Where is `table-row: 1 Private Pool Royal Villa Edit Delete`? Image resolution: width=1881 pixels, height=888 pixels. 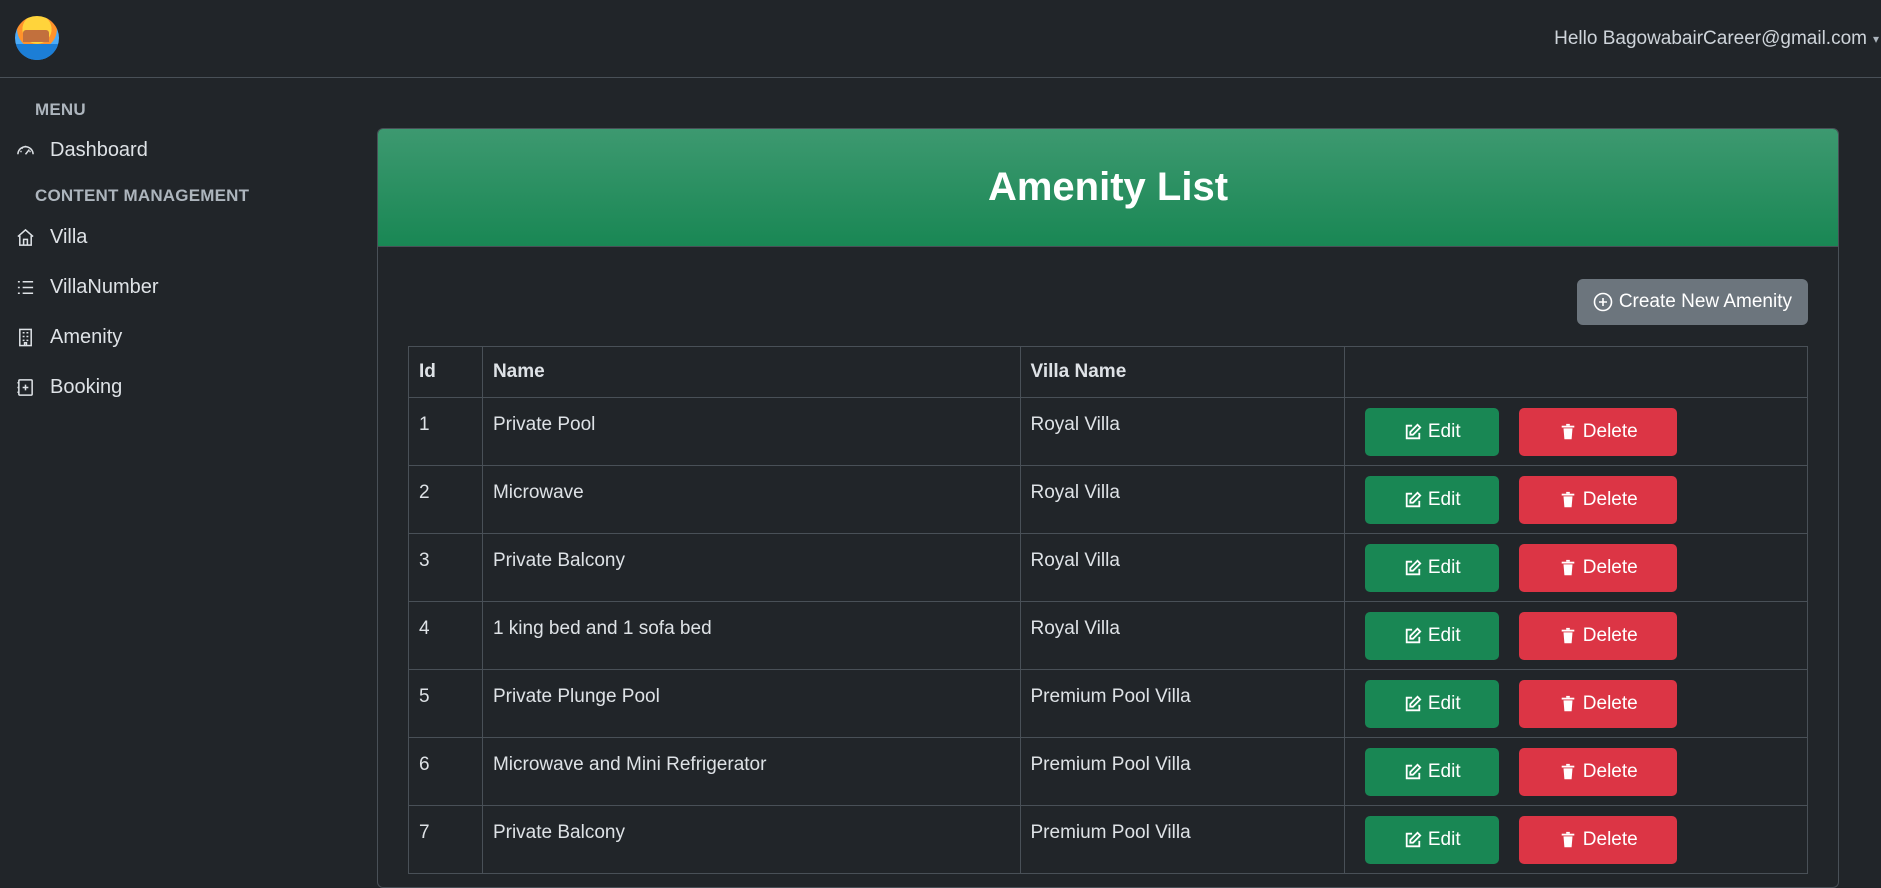
table-row: 1 Private Pool Royal Villa Edit Delete is located at coordinates (1108, 431).